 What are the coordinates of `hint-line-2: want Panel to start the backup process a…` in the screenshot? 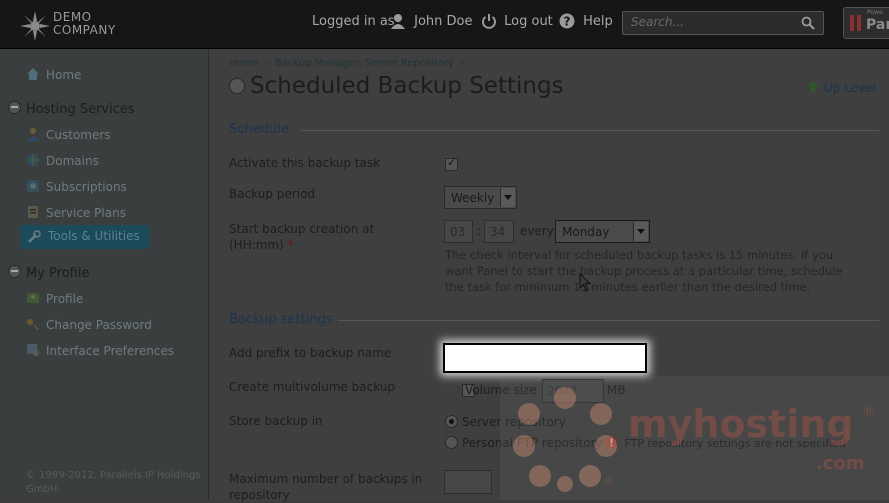 It's located at (644, 271).